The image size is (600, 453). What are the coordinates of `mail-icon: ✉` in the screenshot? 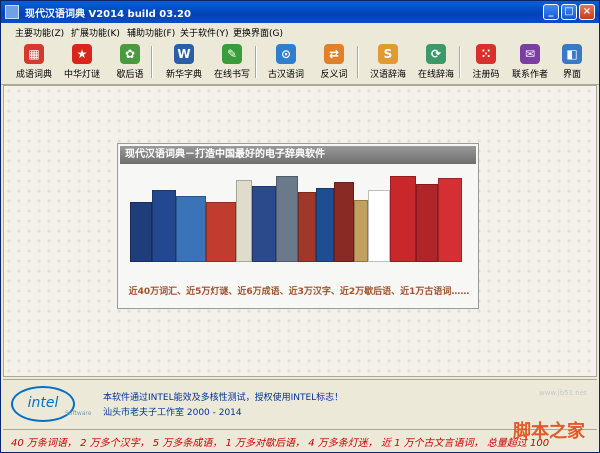 It's located at (530, 54).